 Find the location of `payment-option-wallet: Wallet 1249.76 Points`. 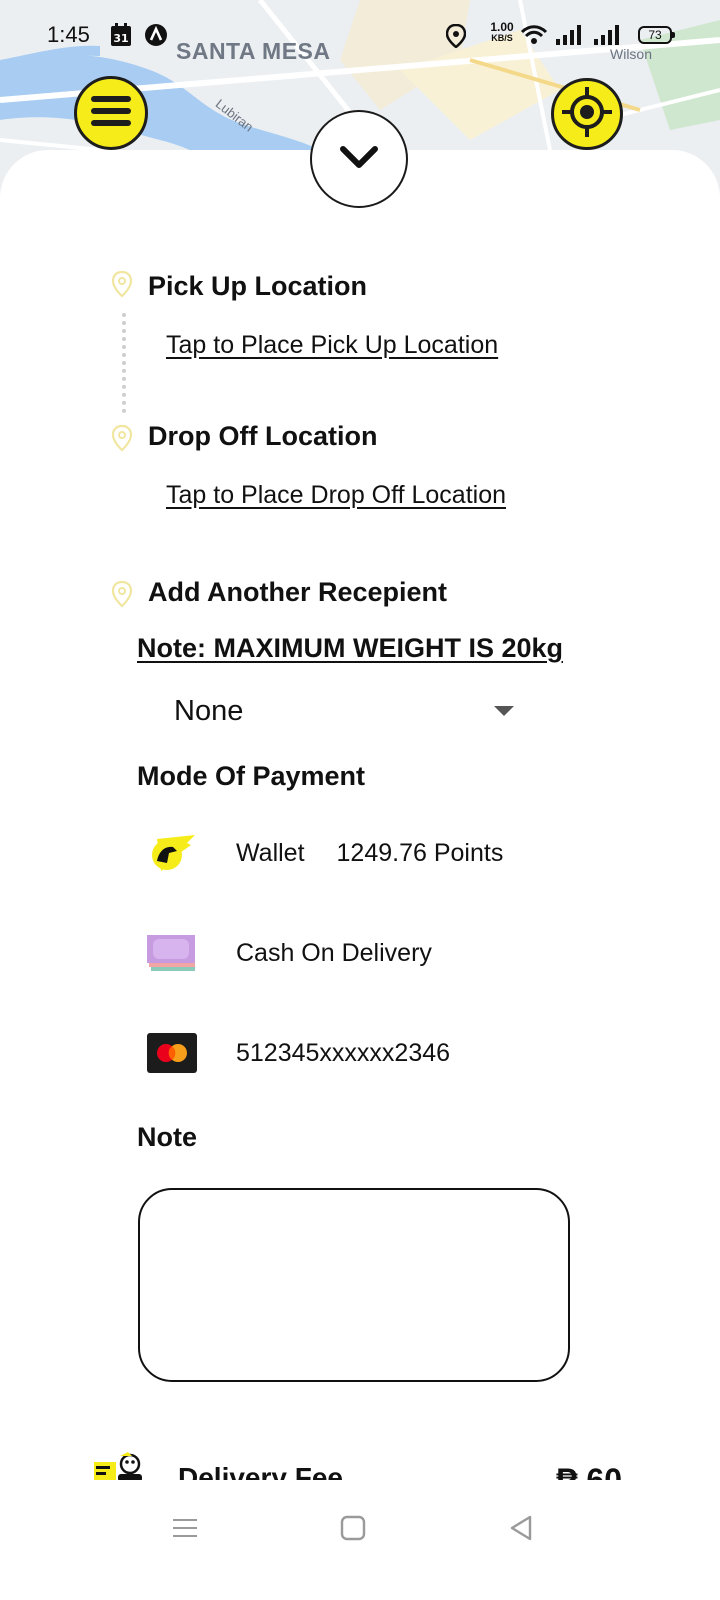

payment-option-wallet: Wallet 1249.76 Points is located at coordinates (386, 853).